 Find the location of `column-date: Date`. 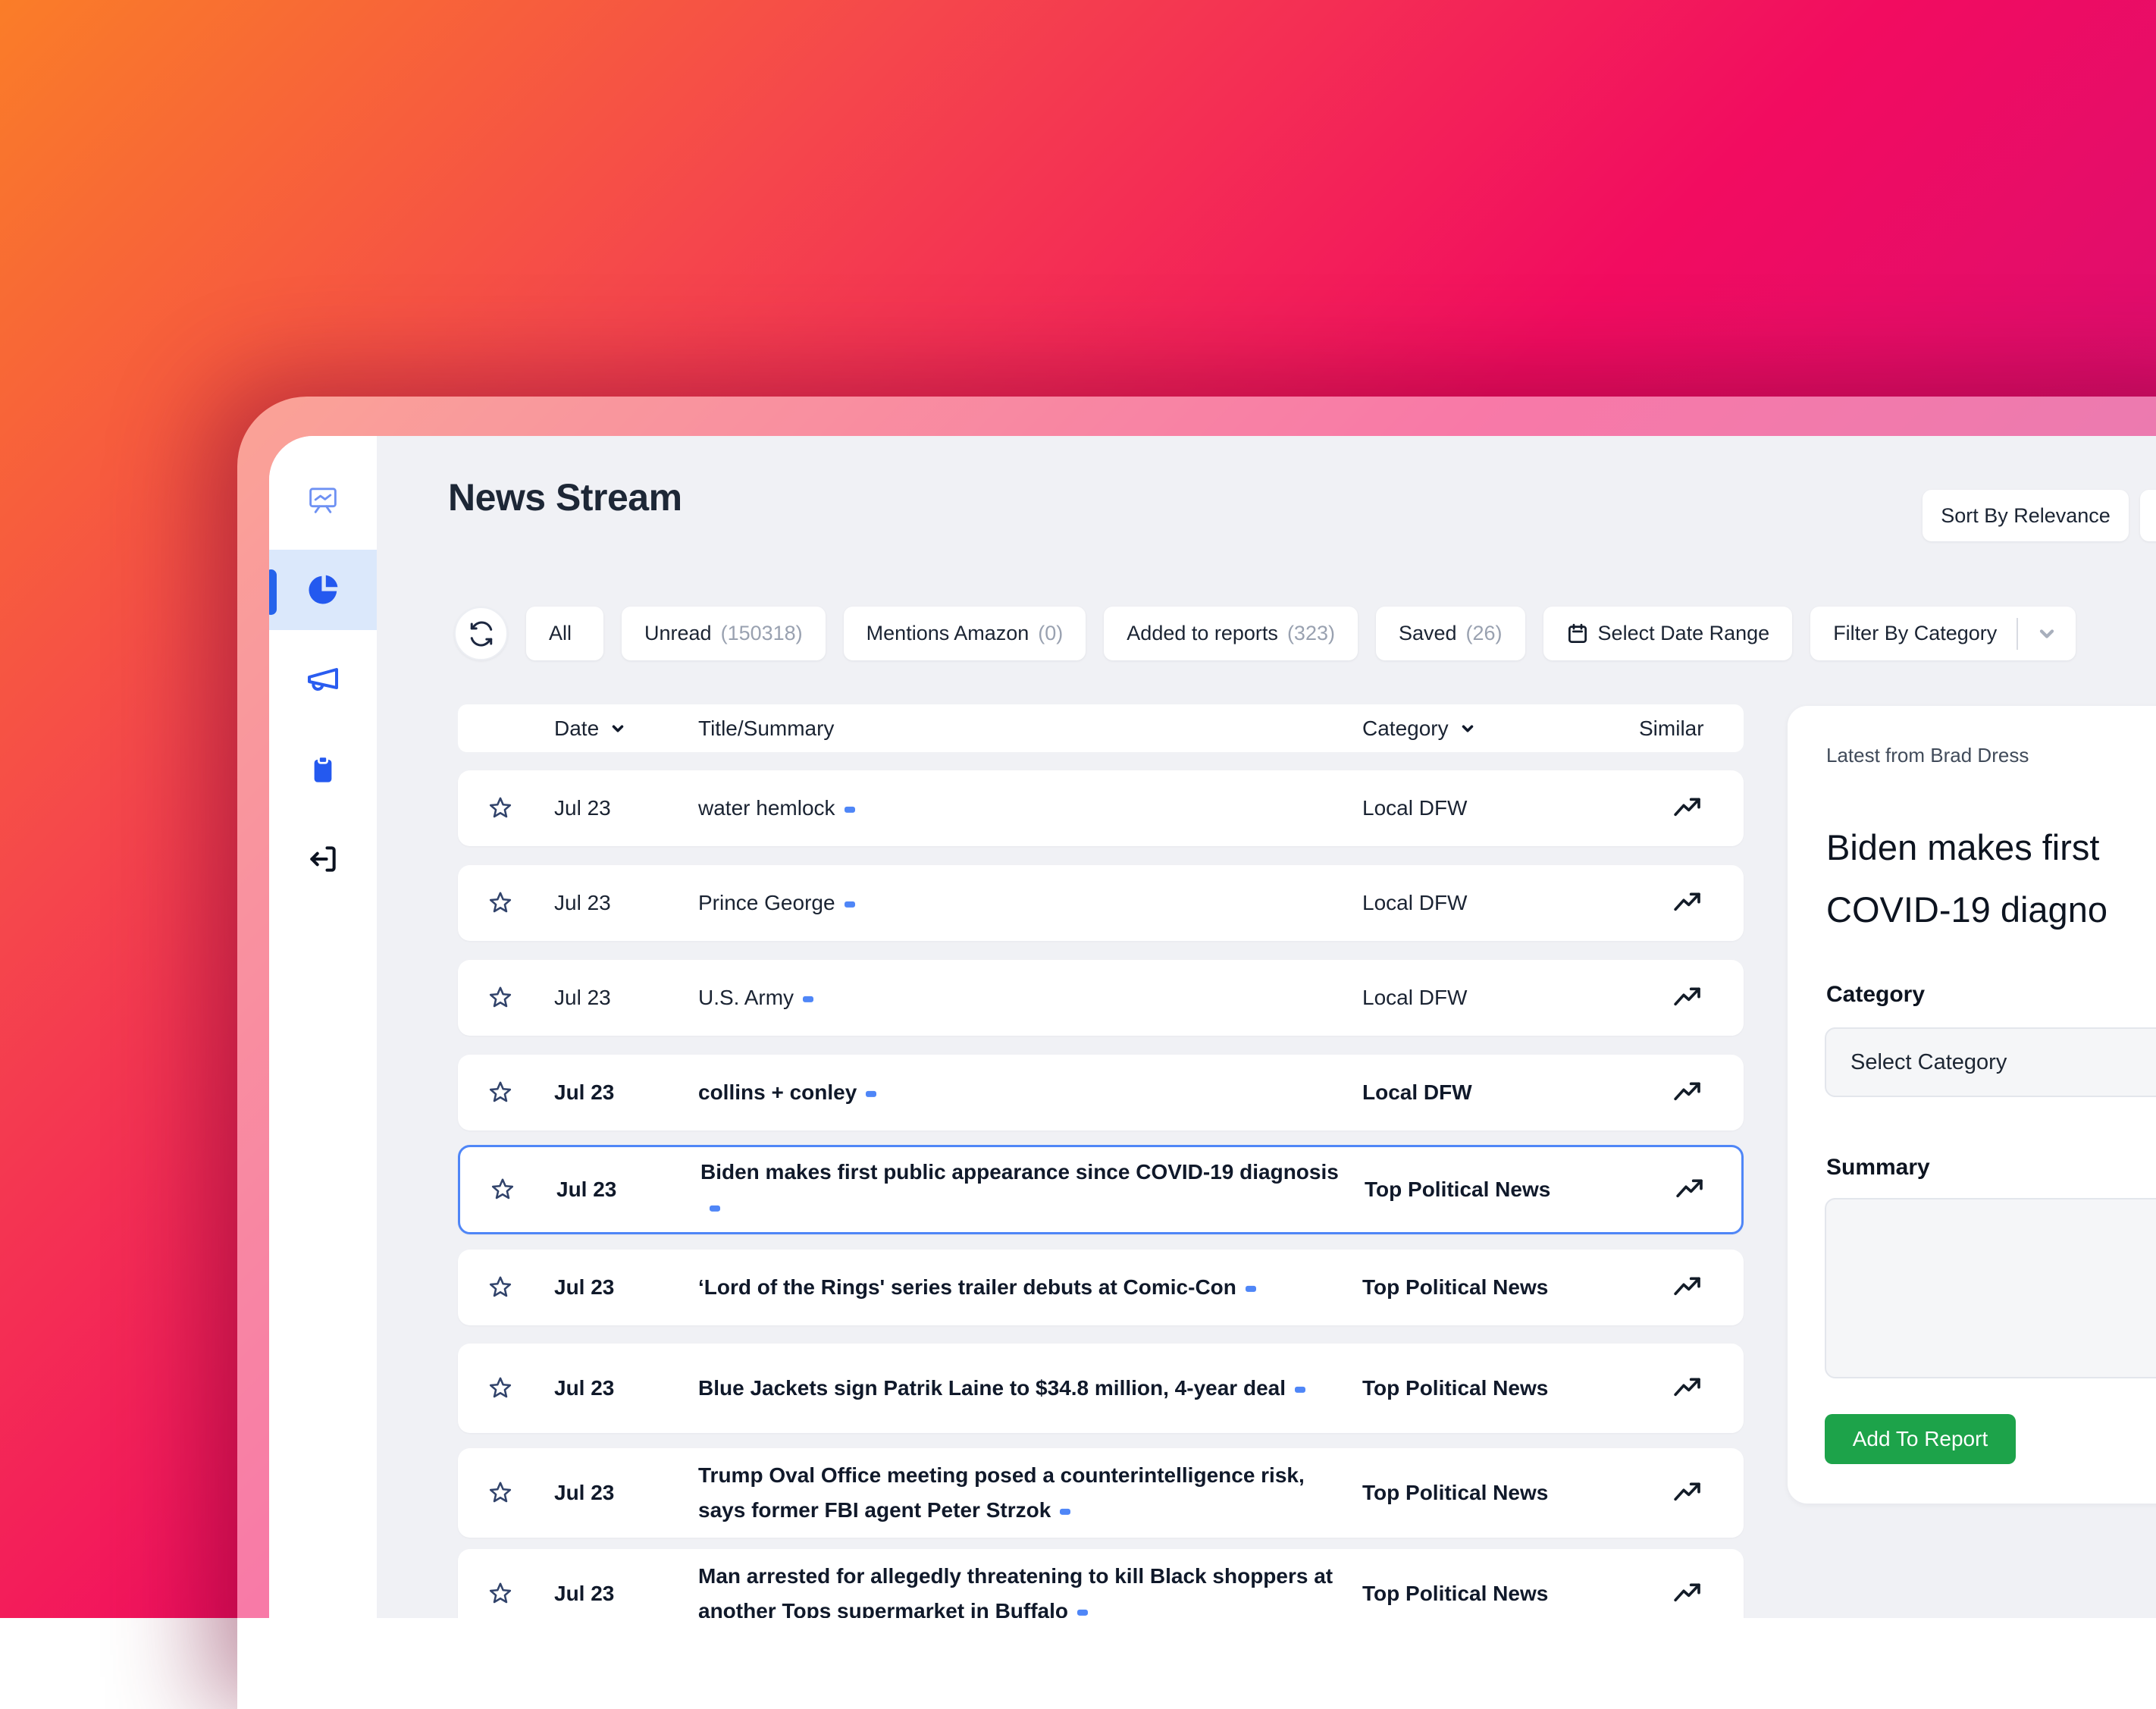

column-date: Date is located at coordinates (590, 729).